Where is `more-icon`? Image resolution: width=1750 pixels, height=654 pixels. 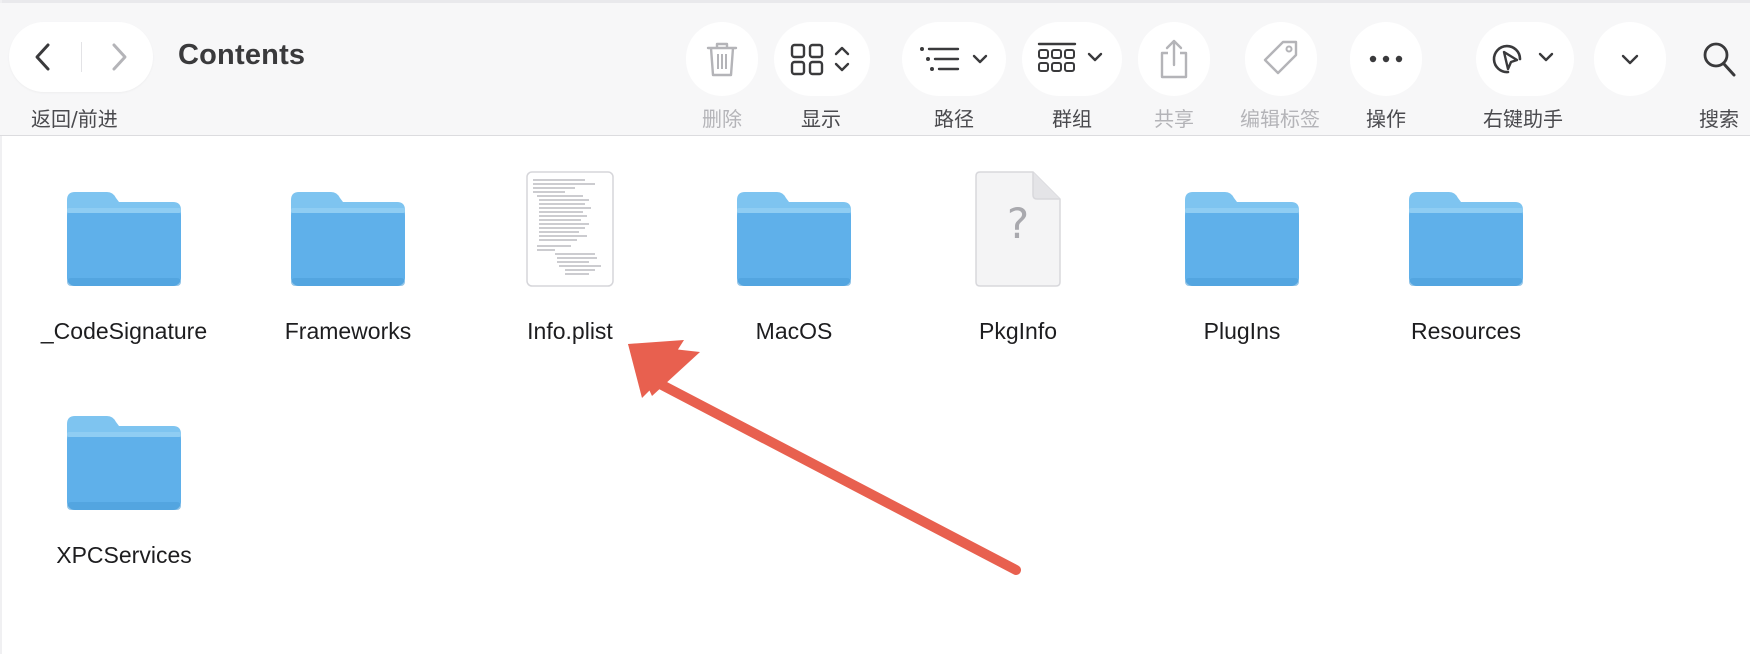
more-icon is located at coordinates (1386, 59).